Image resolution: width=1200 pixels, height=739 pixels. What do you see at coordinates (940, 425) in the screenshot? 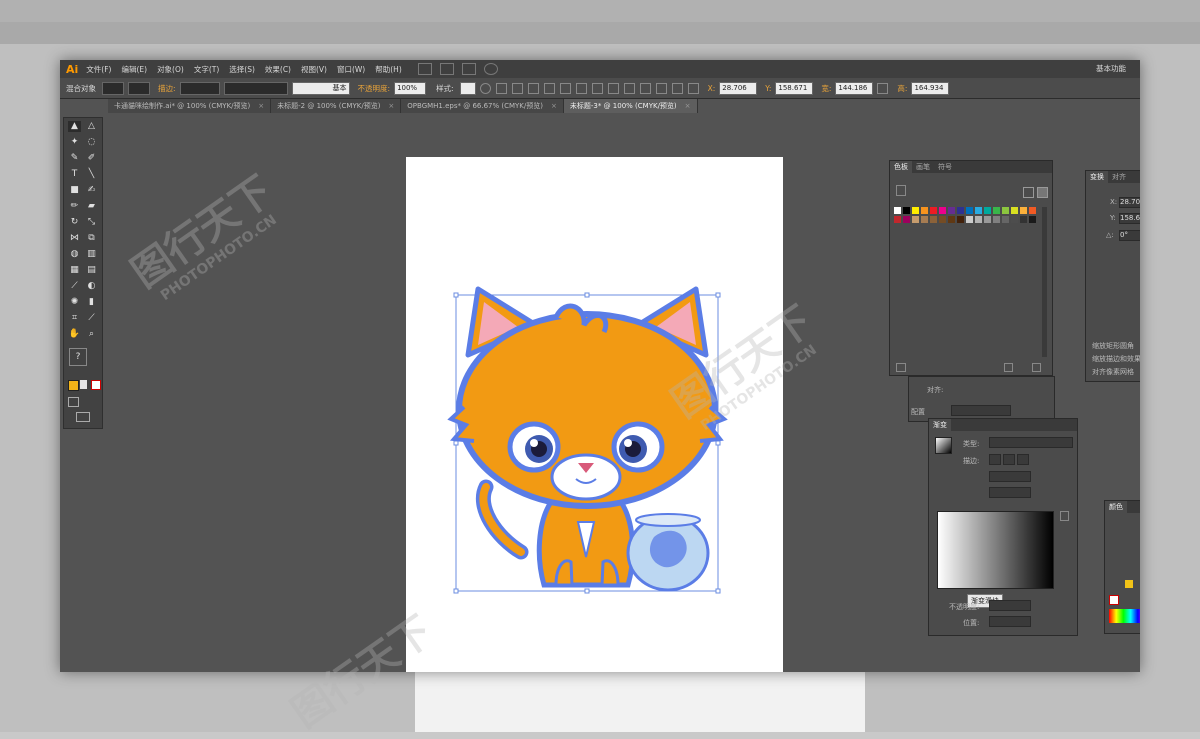
I see `tab-gradient: 渐变` at bounding box center [940, 425].